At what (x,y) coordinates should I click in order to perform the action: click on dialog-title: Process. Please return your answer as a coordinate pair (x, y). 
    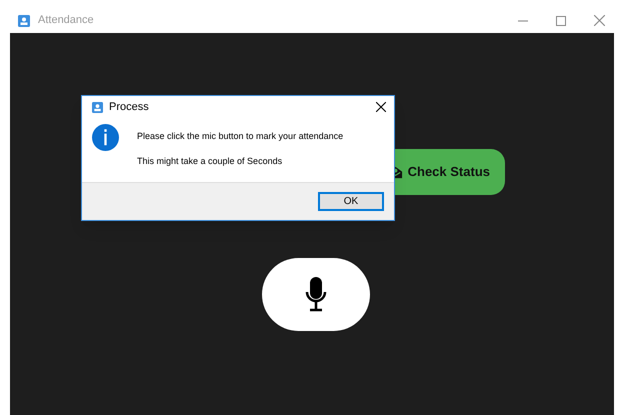
    Looking at the image, I should click on (129, 107).